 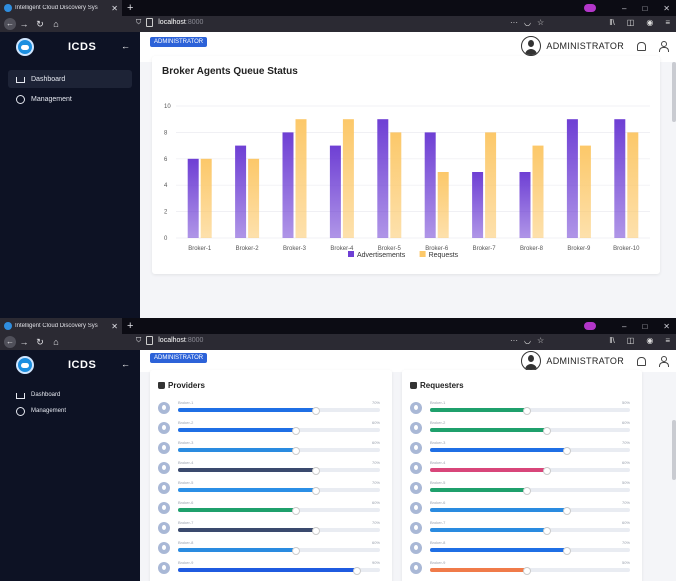 I want to click on toolbar-icons: ‖\ ◫ ◉ ≡, so click(x=639, y=340).